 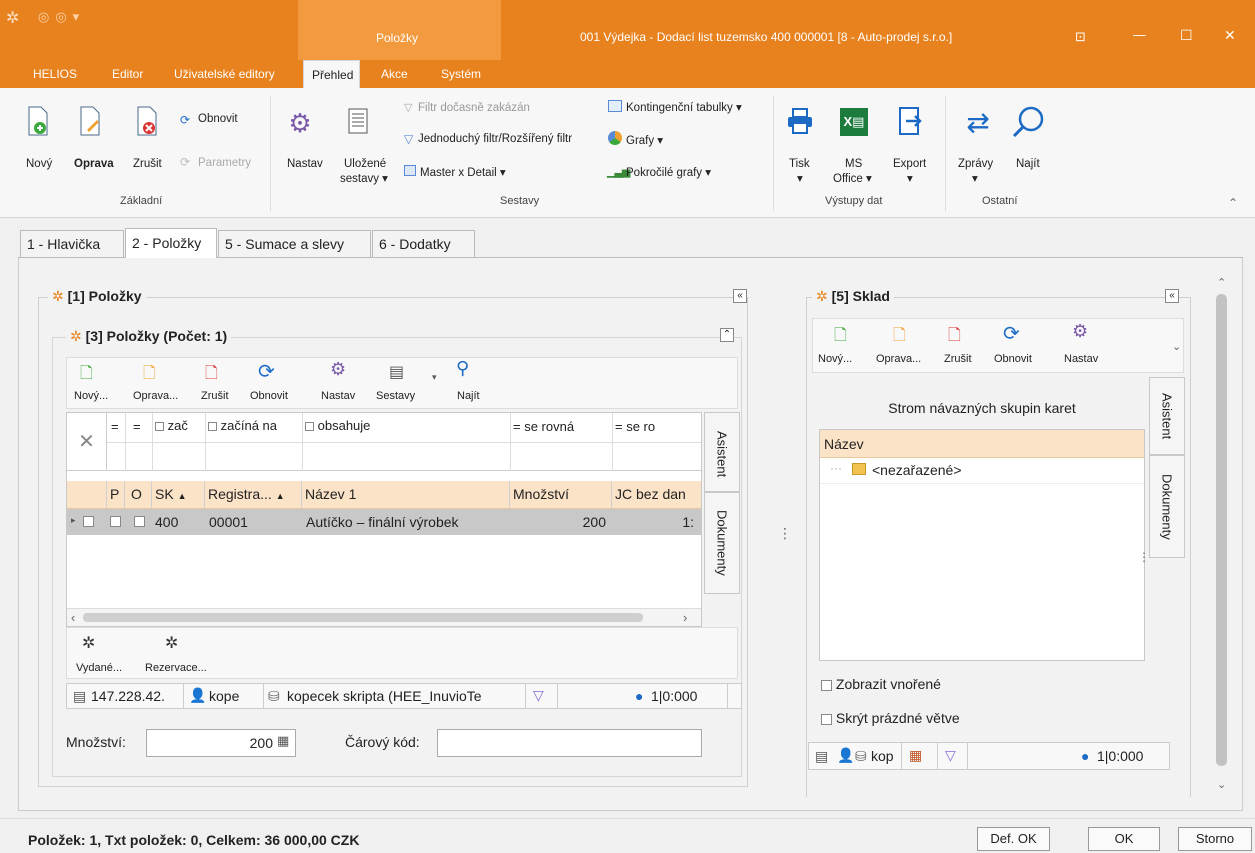 I want to click on splitter-handle: ⋮, so click(x=785, y=533).